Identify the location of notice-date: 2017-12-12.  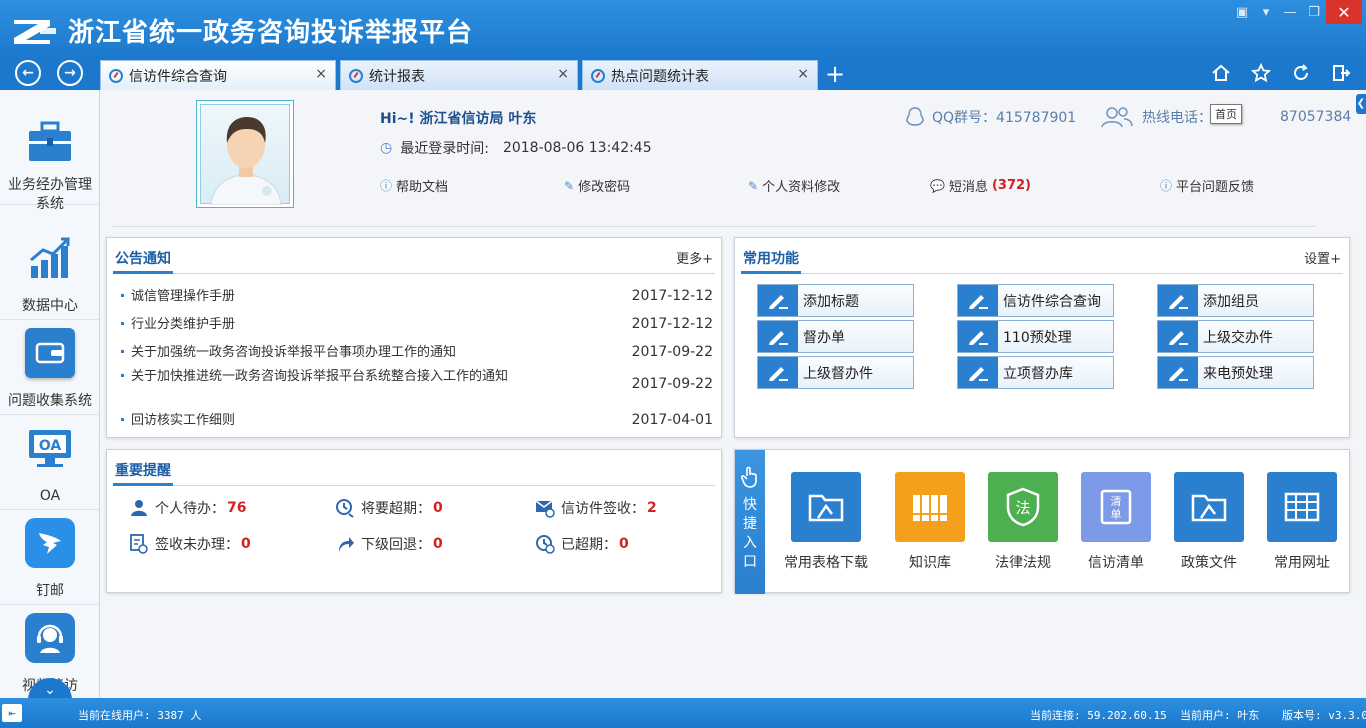
(672, 296).